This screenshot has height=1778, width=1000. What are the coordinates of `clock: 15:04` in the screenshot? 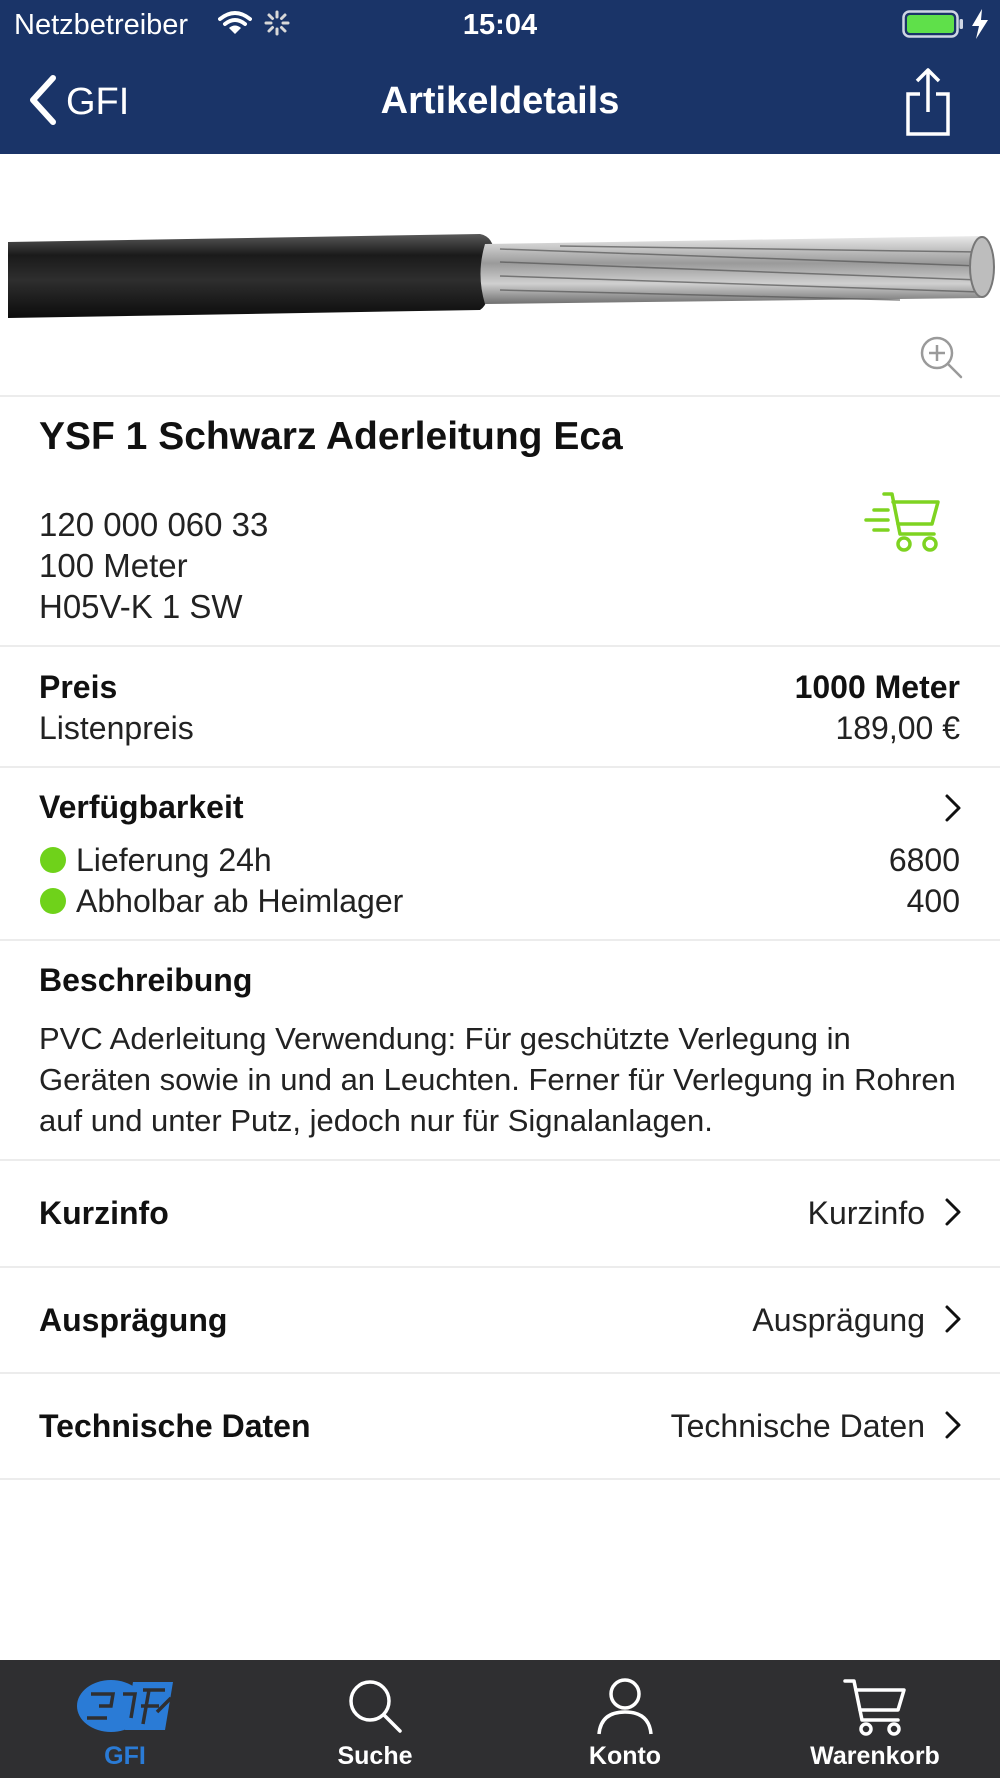 It's located at (500, 25).